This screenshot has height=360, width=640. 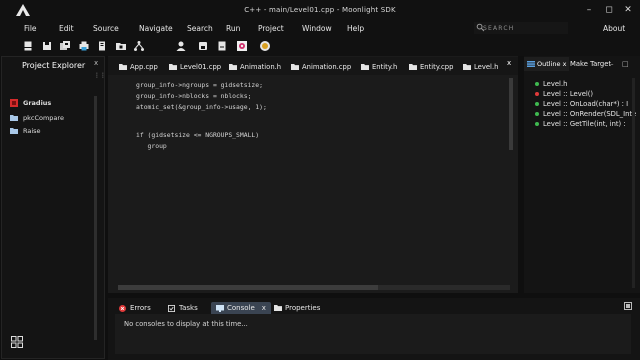 I want to click on project-icon, so click(x=14, y=103).